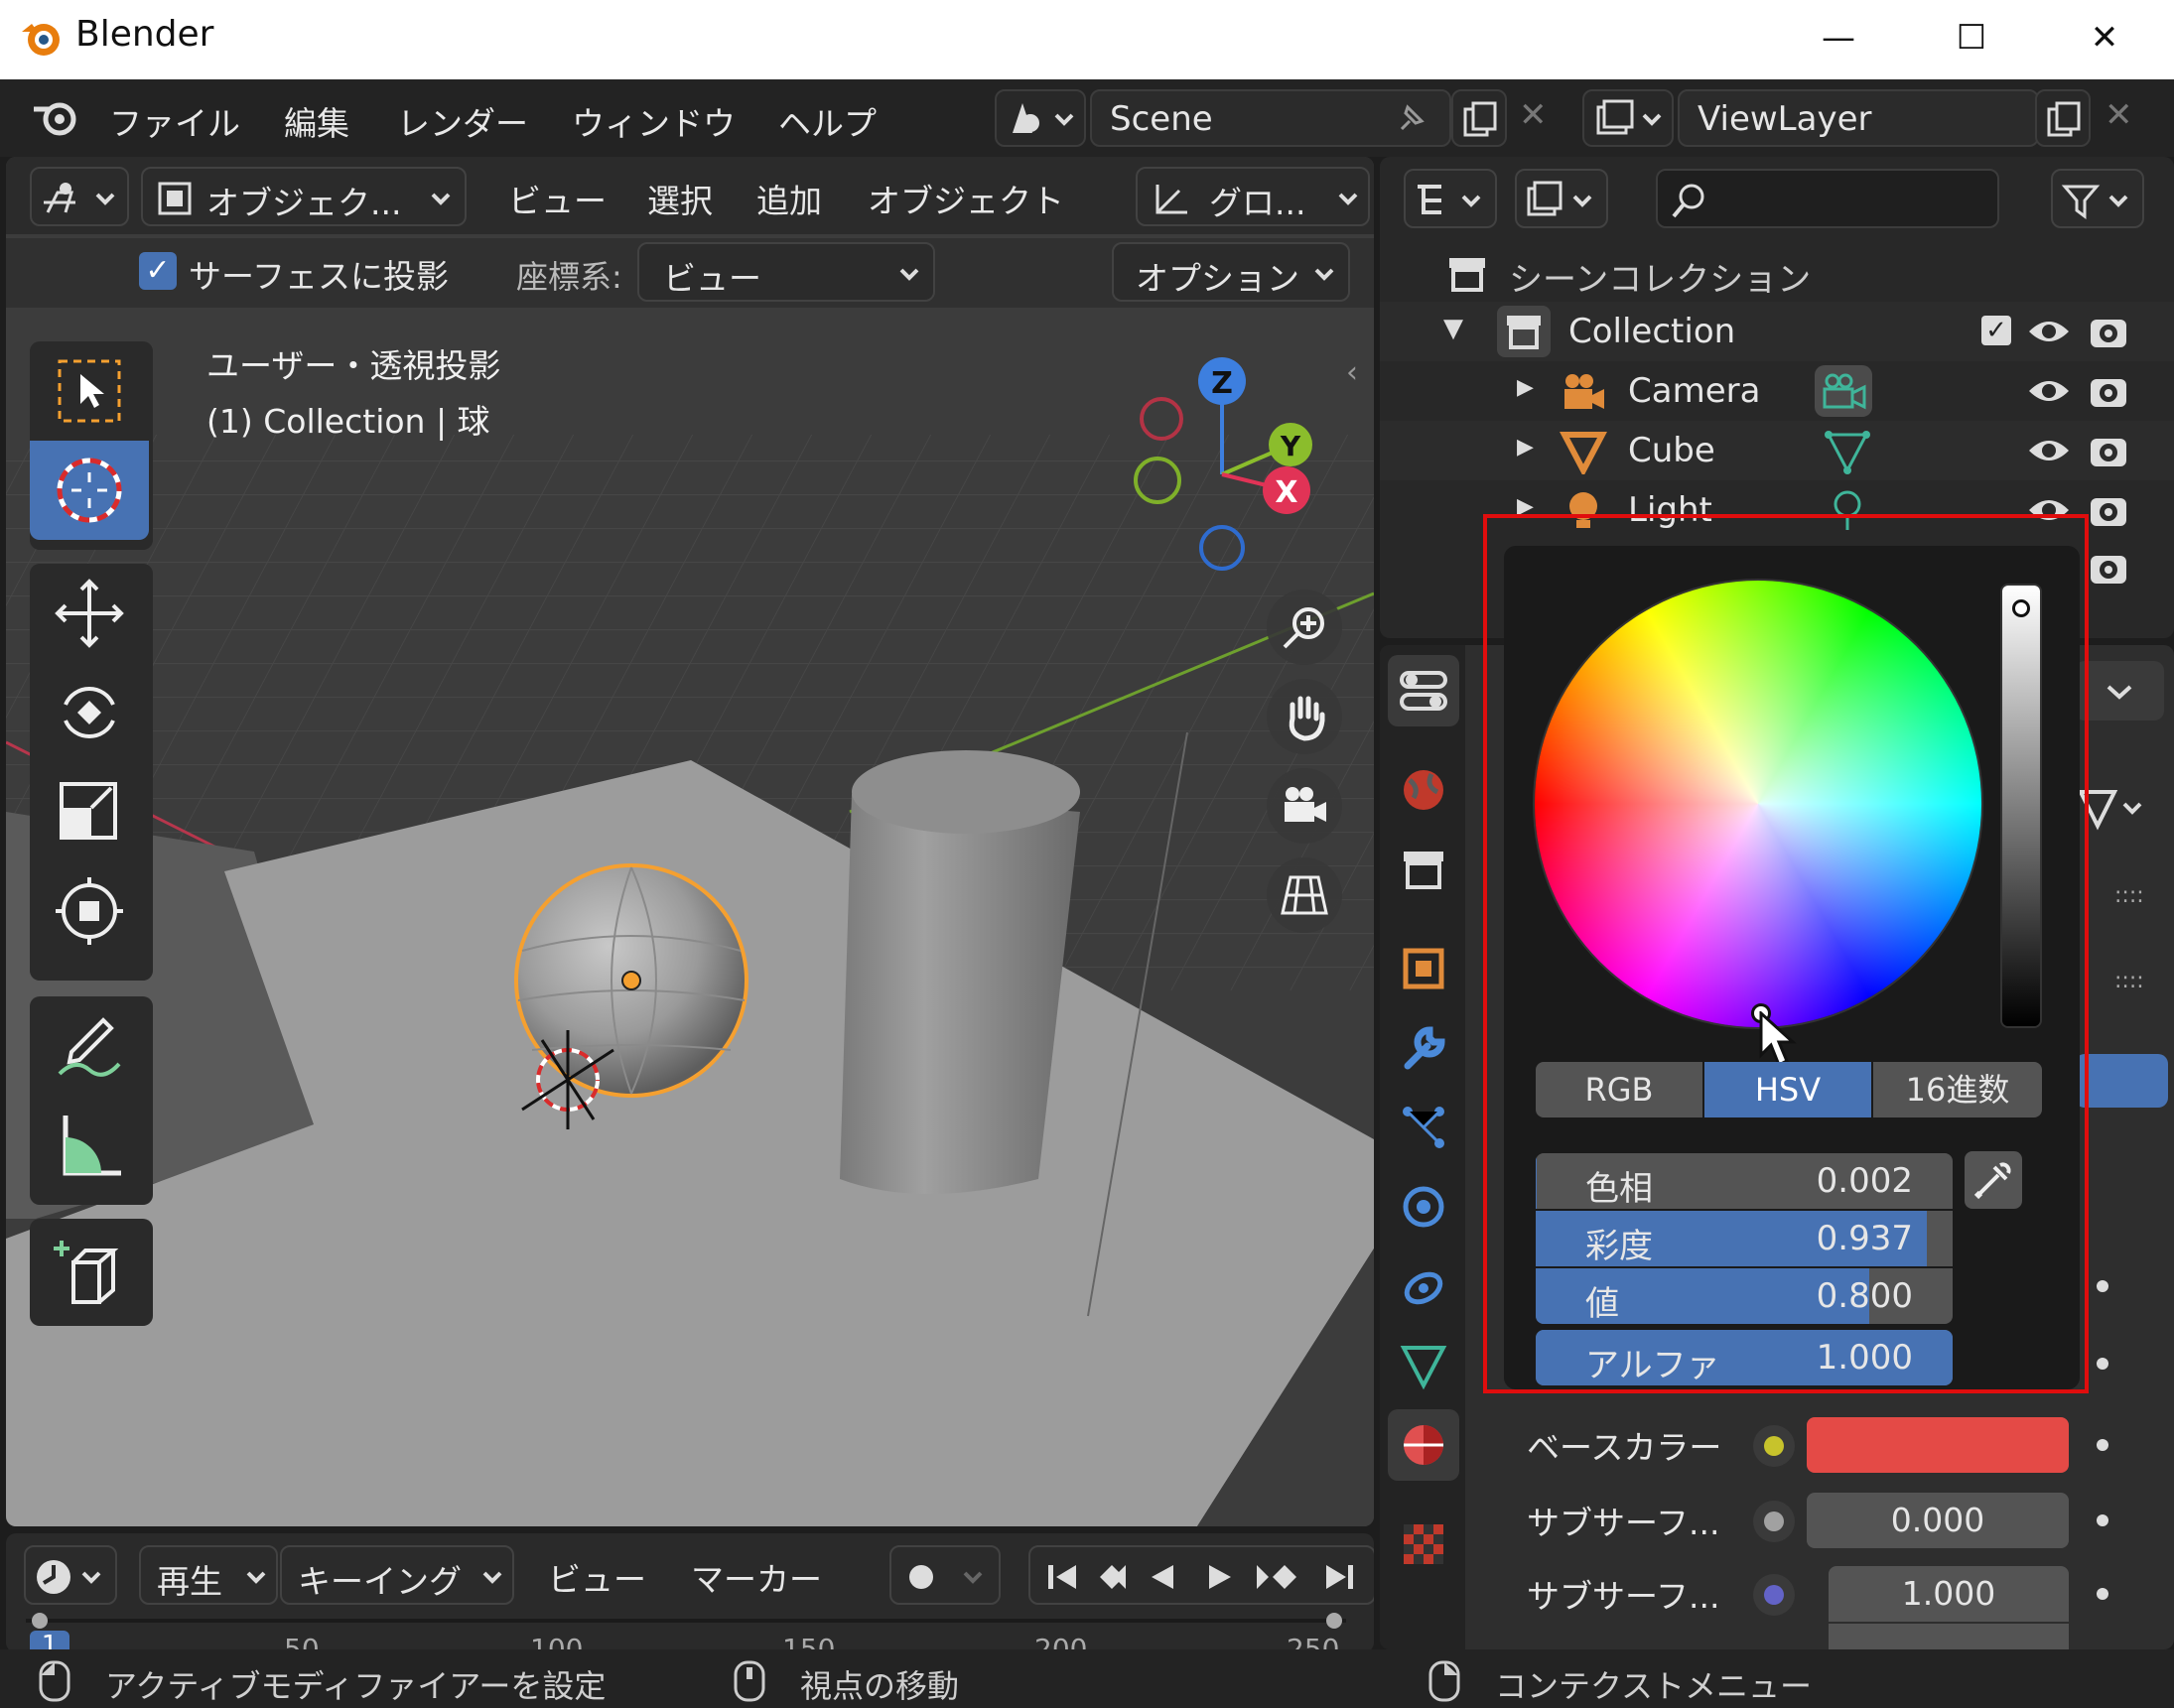  I want to click on outliner-scene-collection: シーンコレクション, so click(1777, 272).